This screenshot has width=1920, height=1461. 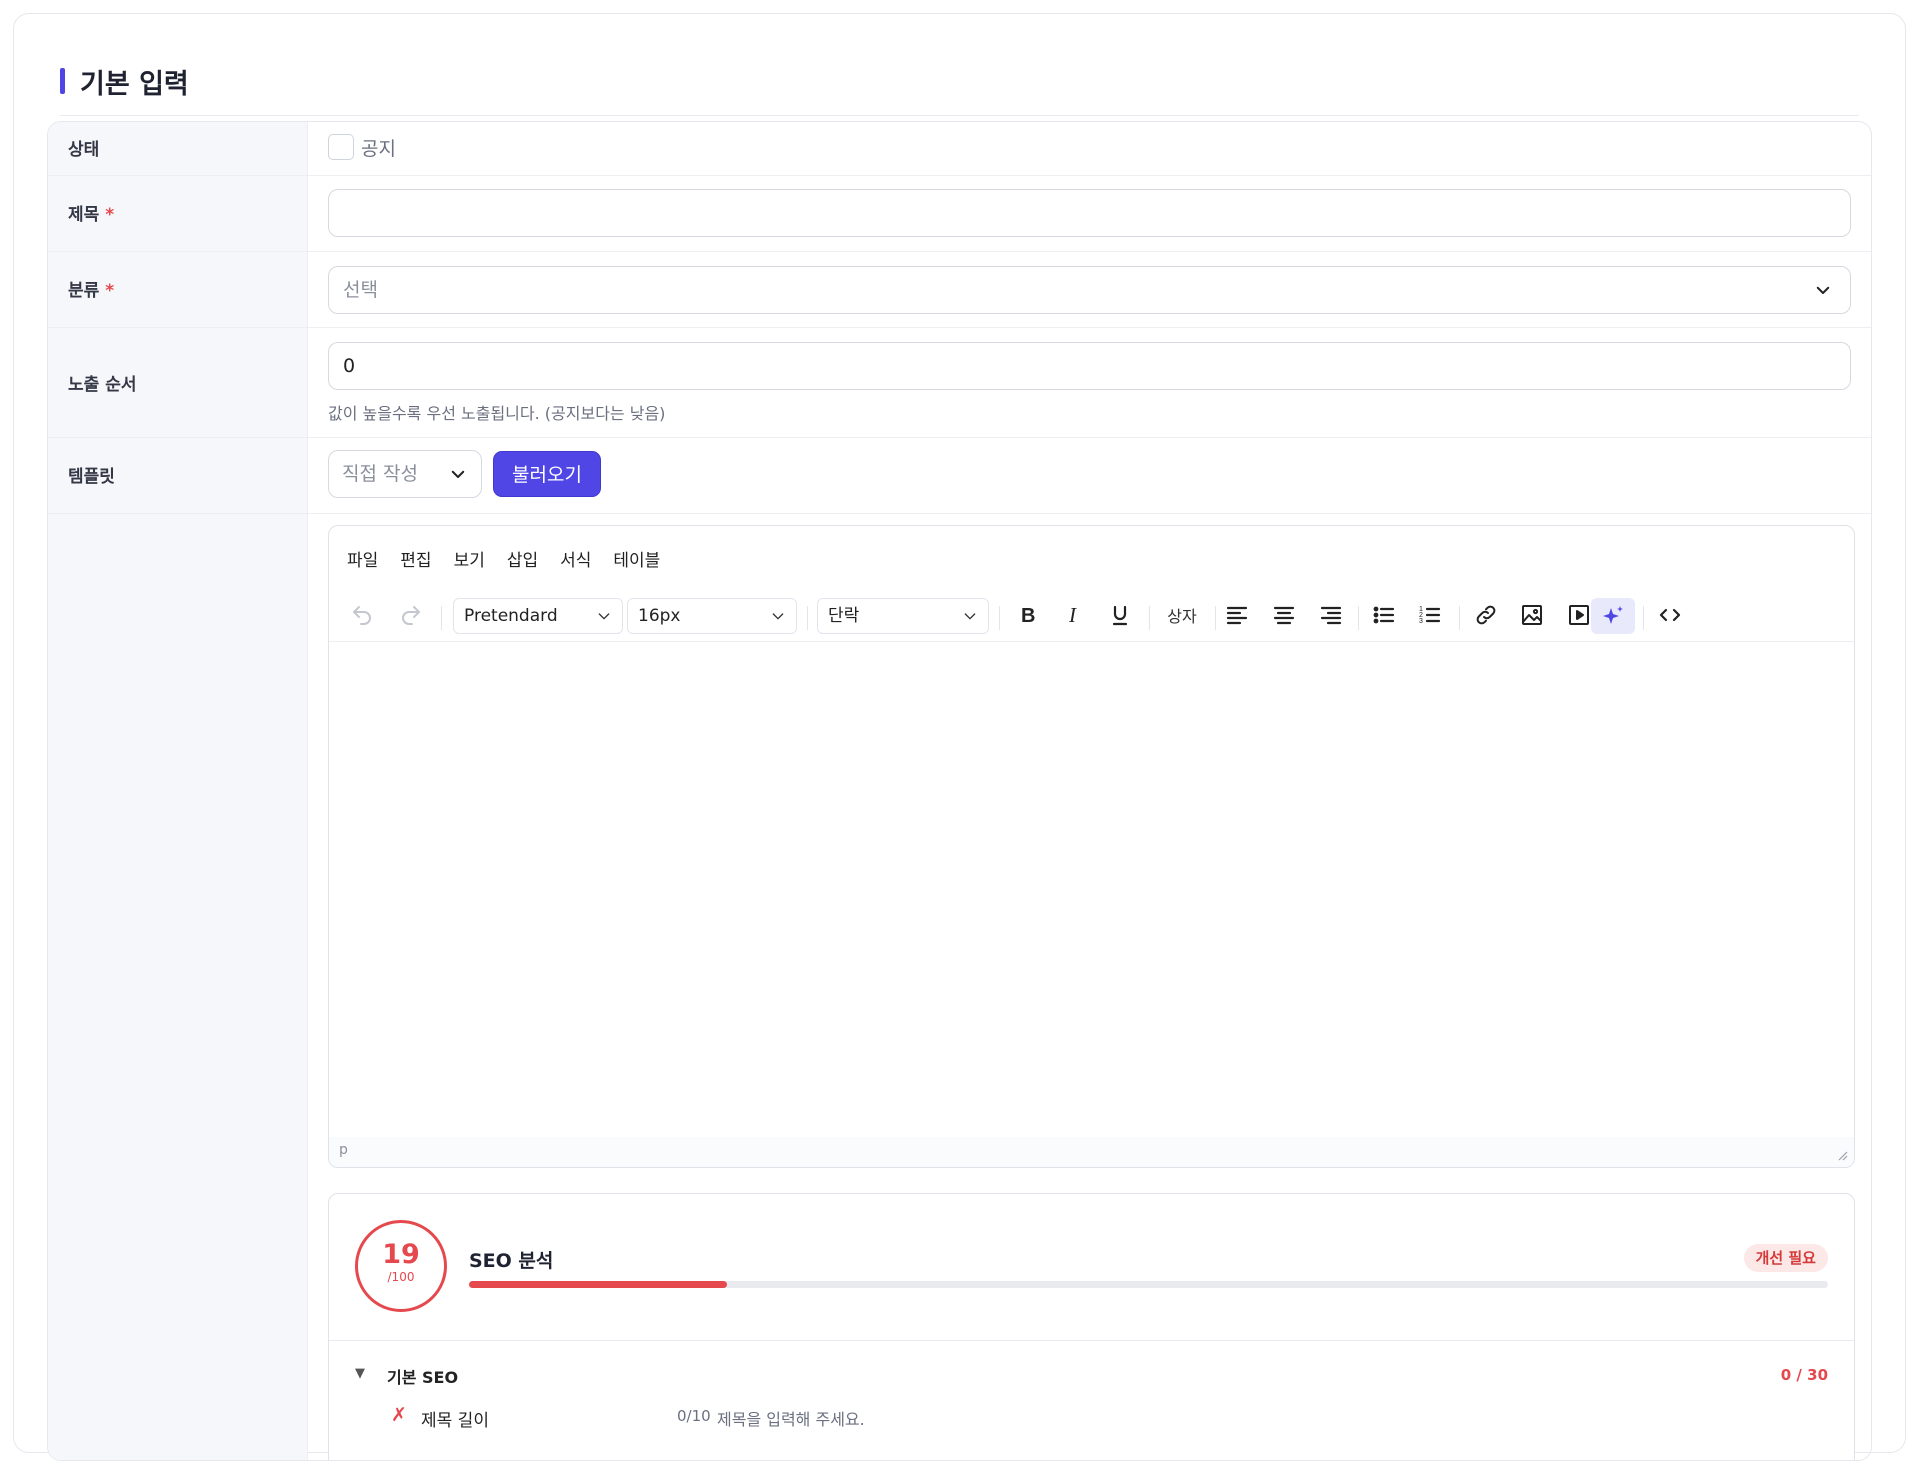 I want to click on svg-text: 3, so click(x=1421, y=621).